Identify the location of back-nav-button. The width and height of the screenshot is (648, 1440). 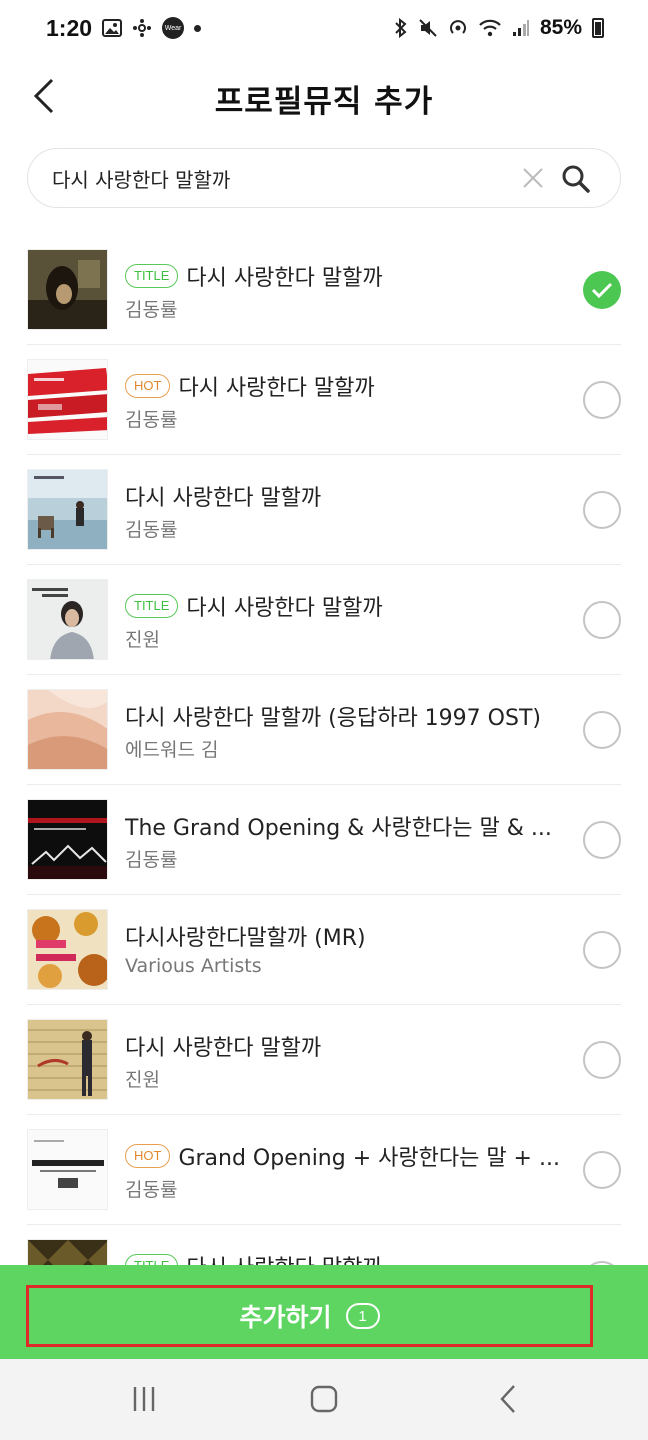
(508, 1399).